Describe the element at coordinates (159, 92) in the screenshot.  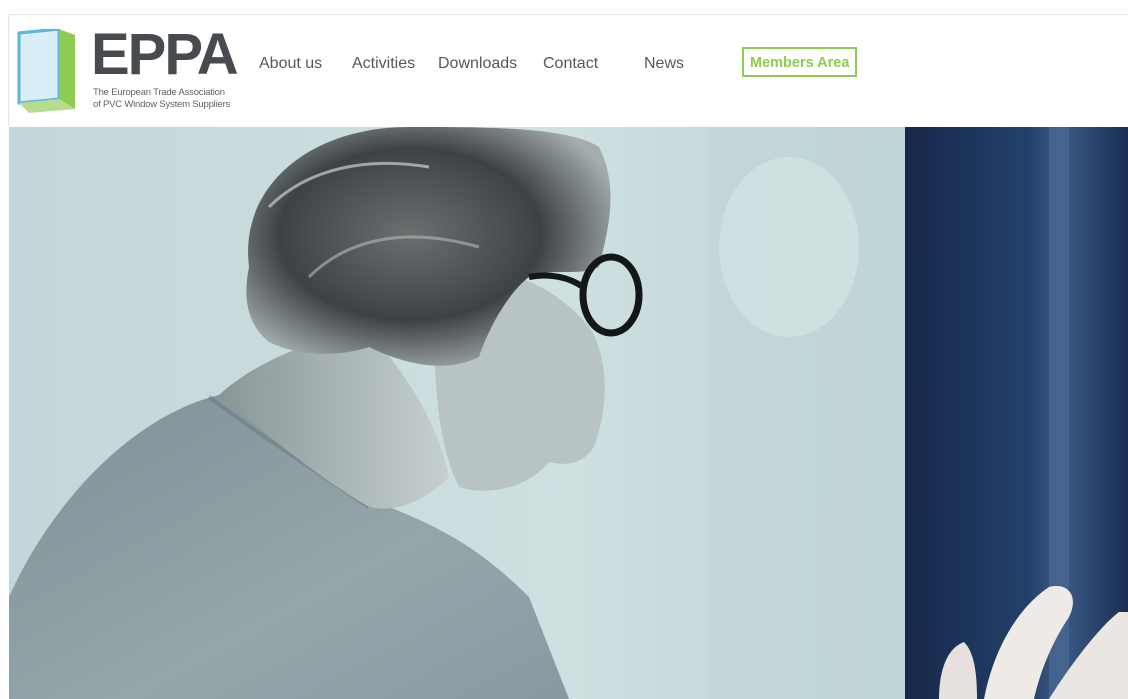
I see `logo-tagline-line1: The European Trade Association` at that location.